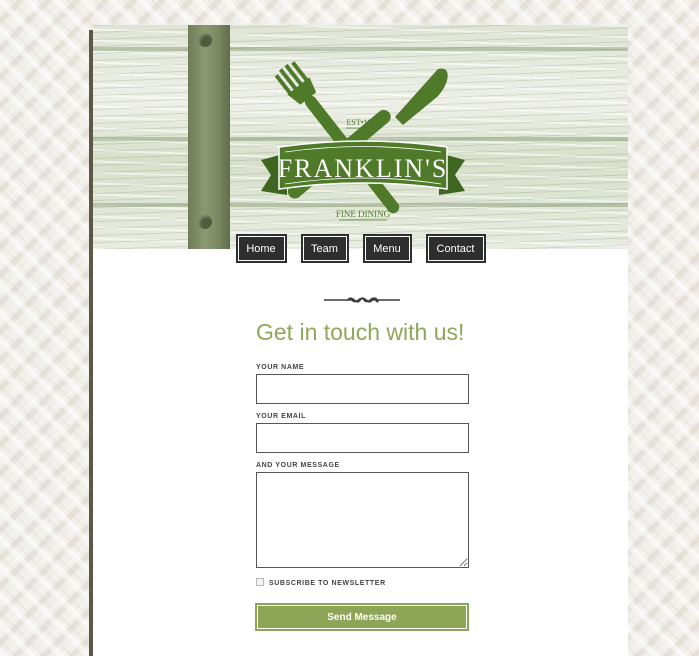 This screenshot has height=656, width=699. What do you see at coordinates (363, 214) in the screenshot?
I see `tagline-text: FINE DINING` at bounding box center [363, 214].